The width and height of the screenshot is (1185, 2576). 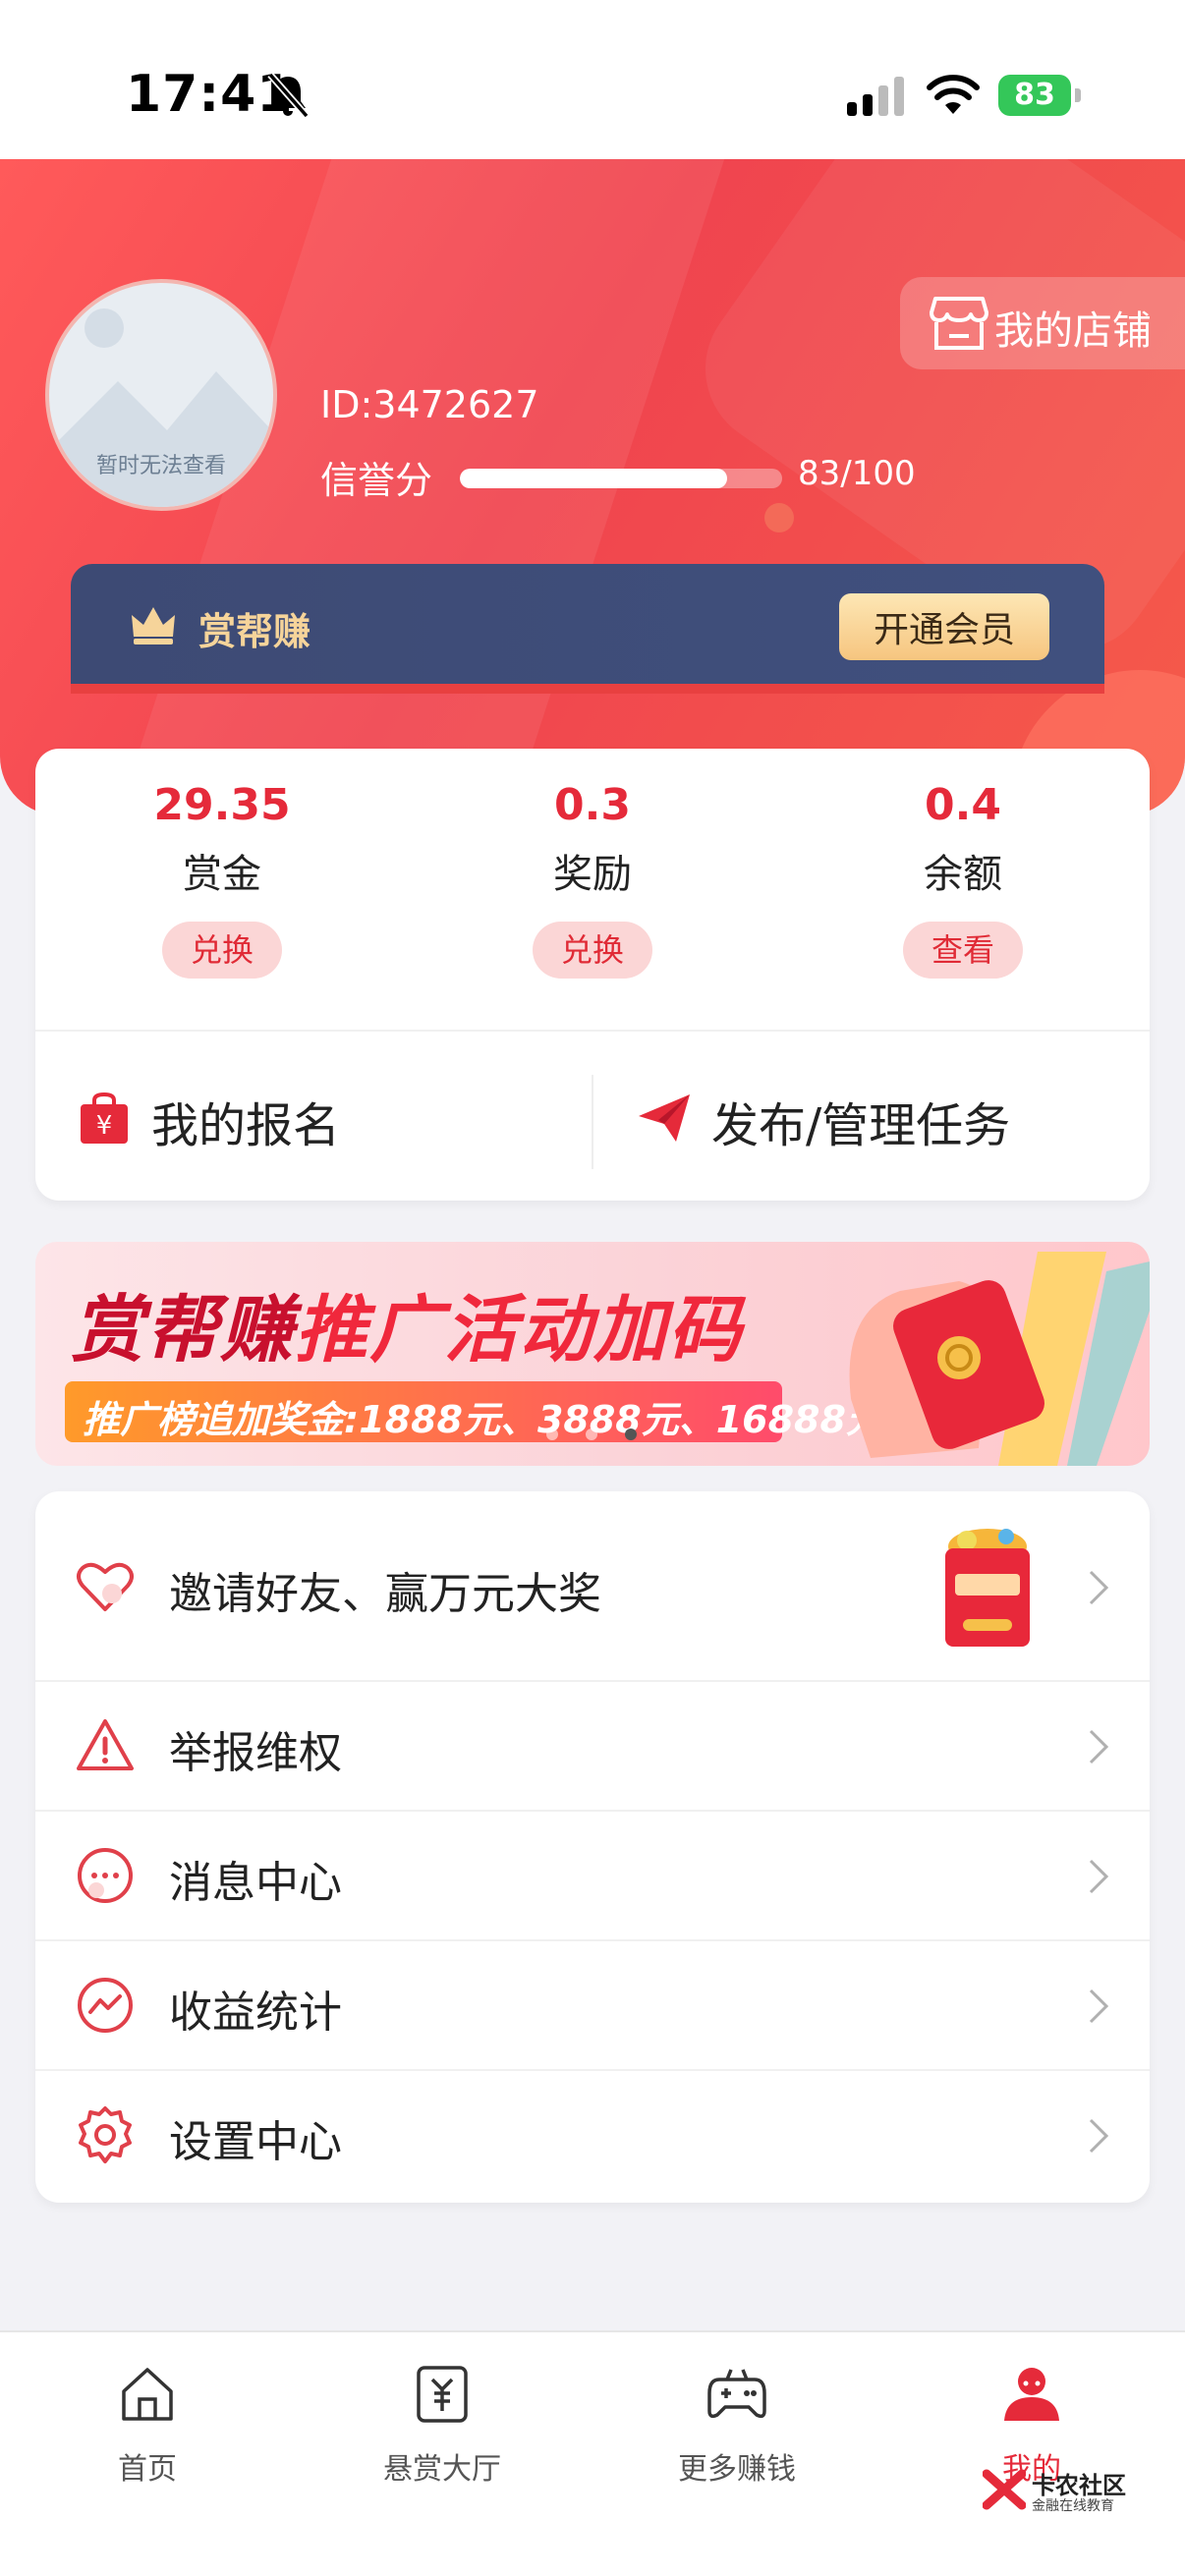 I want to click on red-envelope-icon, so click(x=988, y=1588).